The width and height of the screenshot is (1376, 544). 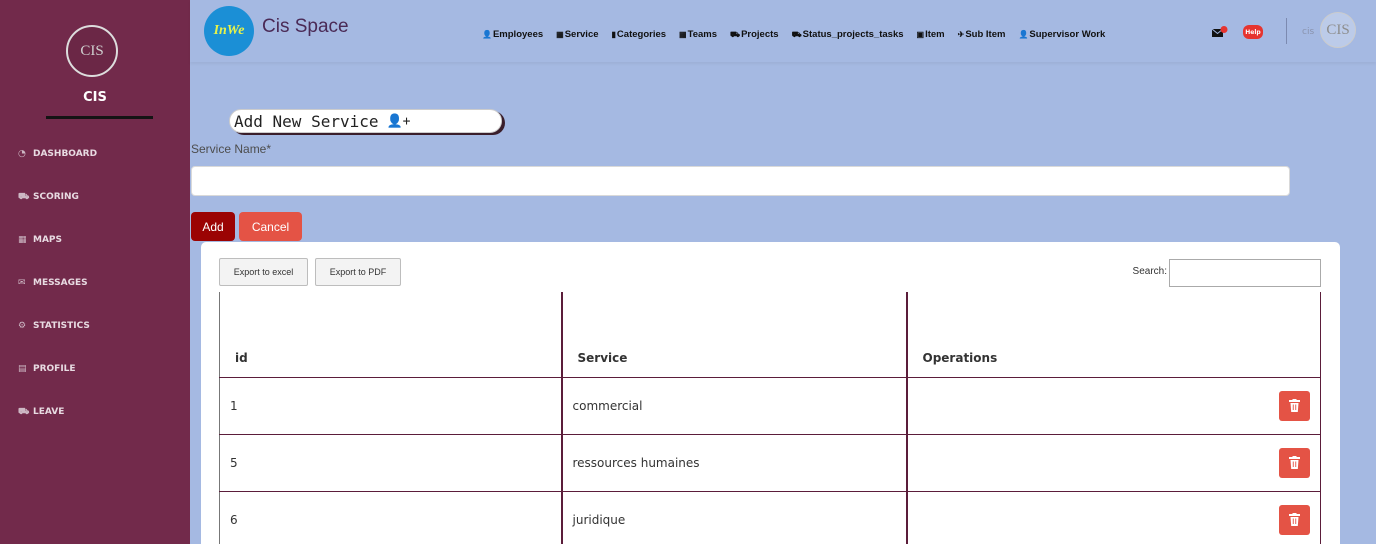 What do you see at coordinates (733, 517) in the screenshot?
I see `cell-service: juridique` at bounding box center [733, 517].